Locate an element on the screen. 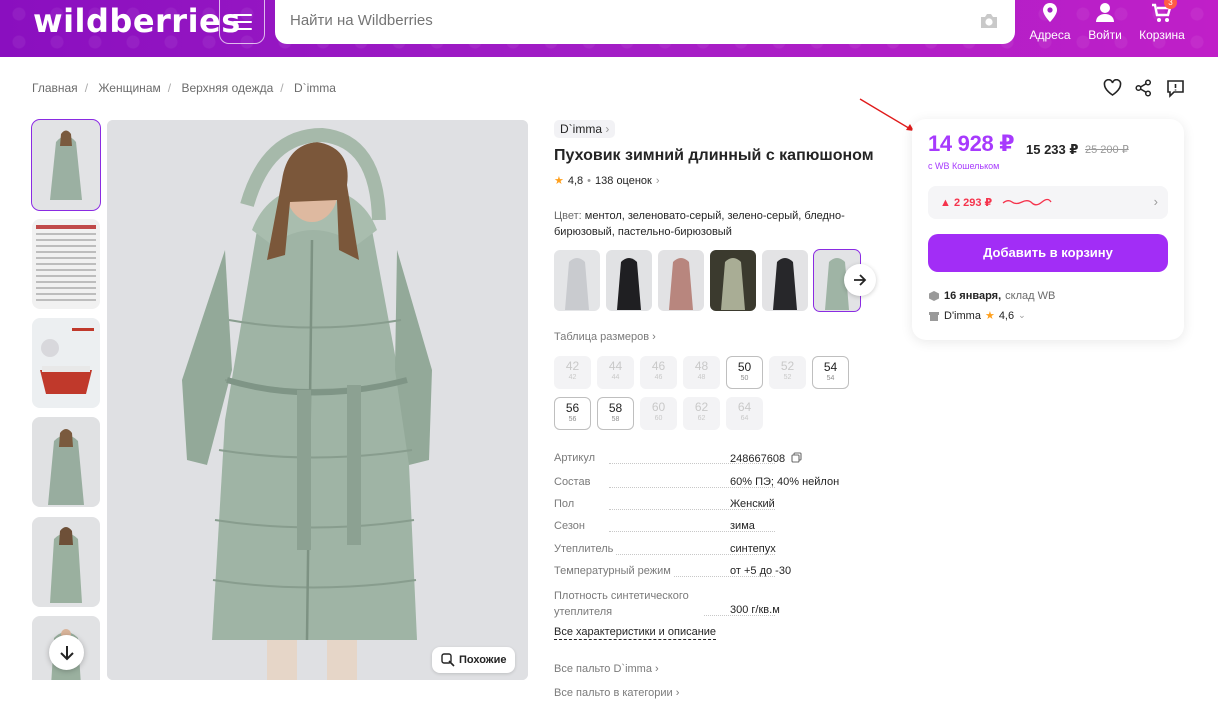  size-option: 48 48 is located at coordinates (701, 372).